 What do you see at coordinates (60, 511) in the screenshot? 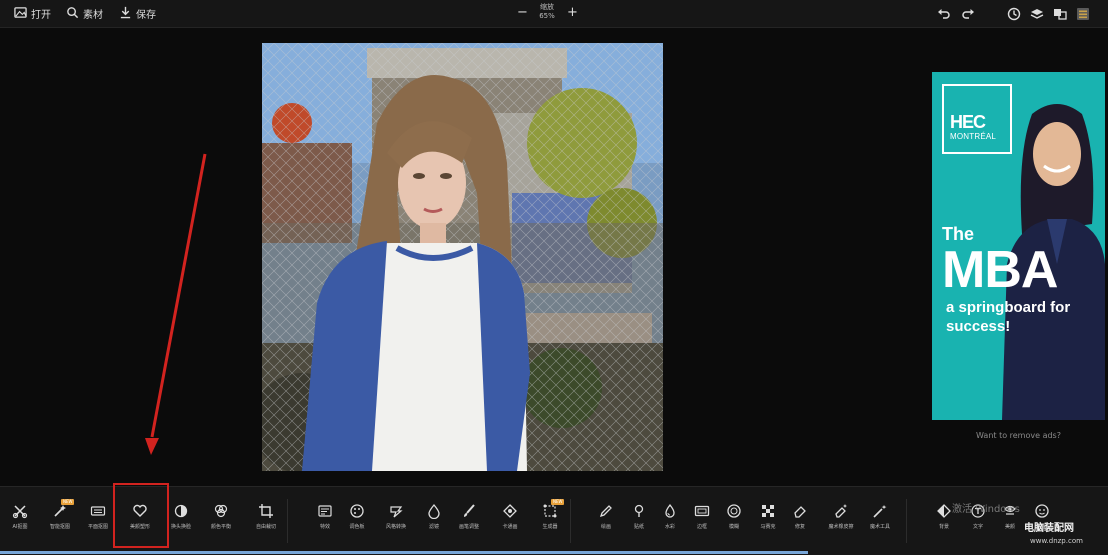
I see `magic-cut-icon` at bounding box center [60, 511].